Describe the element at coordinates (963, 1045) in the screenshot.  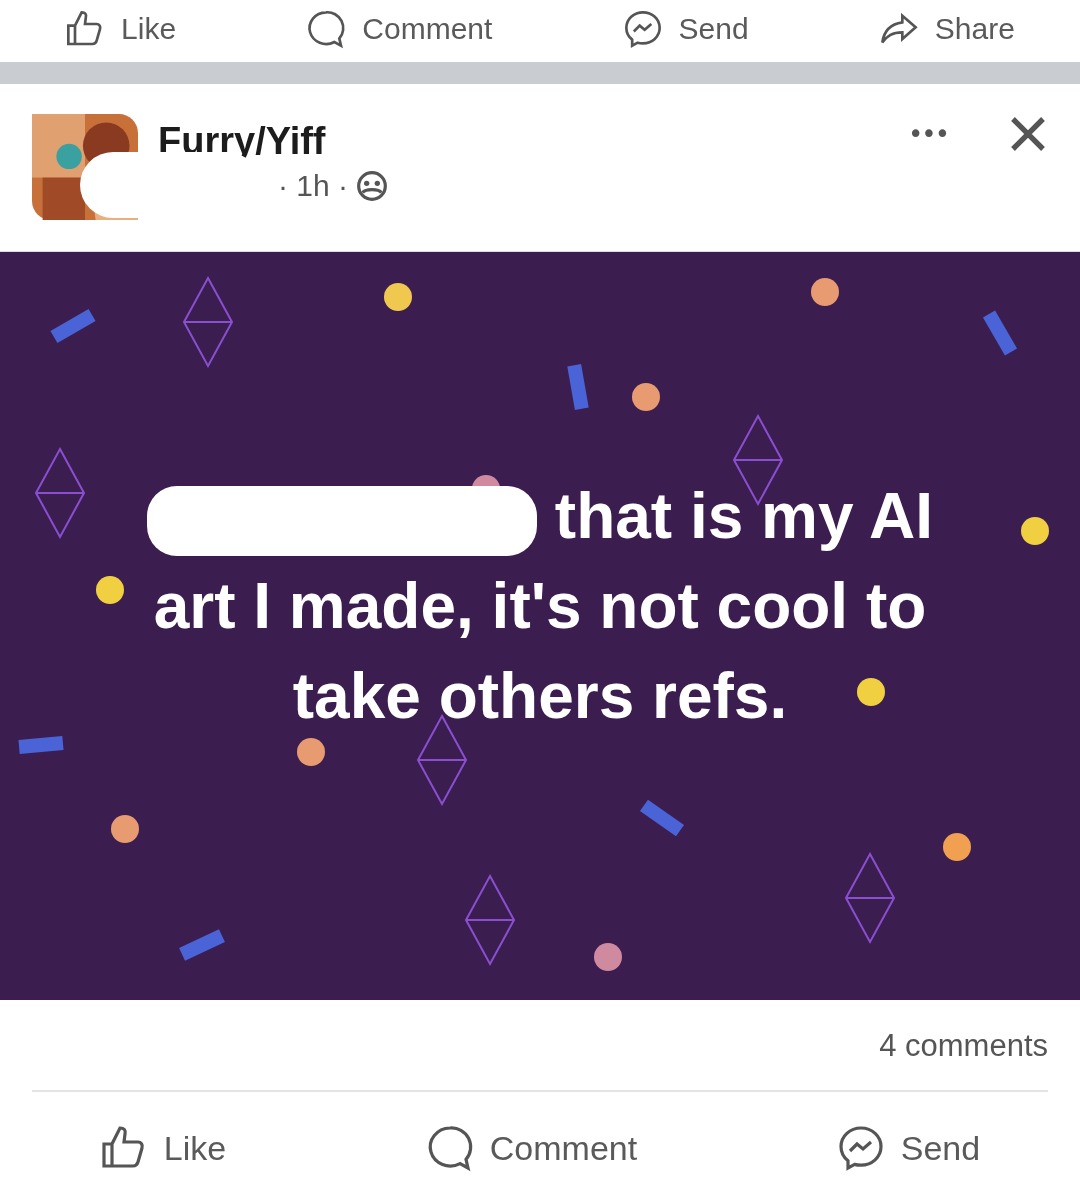
I see `comment-count: 4 comments` at that location.